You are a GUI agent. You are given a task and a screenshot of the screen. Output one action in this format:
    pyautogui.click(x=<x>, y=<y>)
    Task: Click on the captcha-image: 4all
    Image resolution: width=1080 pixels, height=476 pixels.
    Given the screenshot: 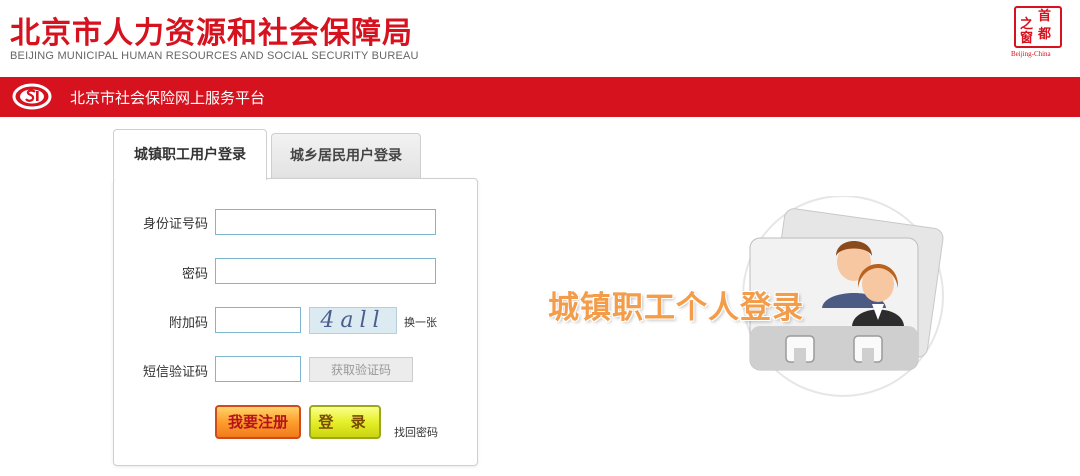 What is the action you would take?
    pyautogui.click(x=353, y=320)
    